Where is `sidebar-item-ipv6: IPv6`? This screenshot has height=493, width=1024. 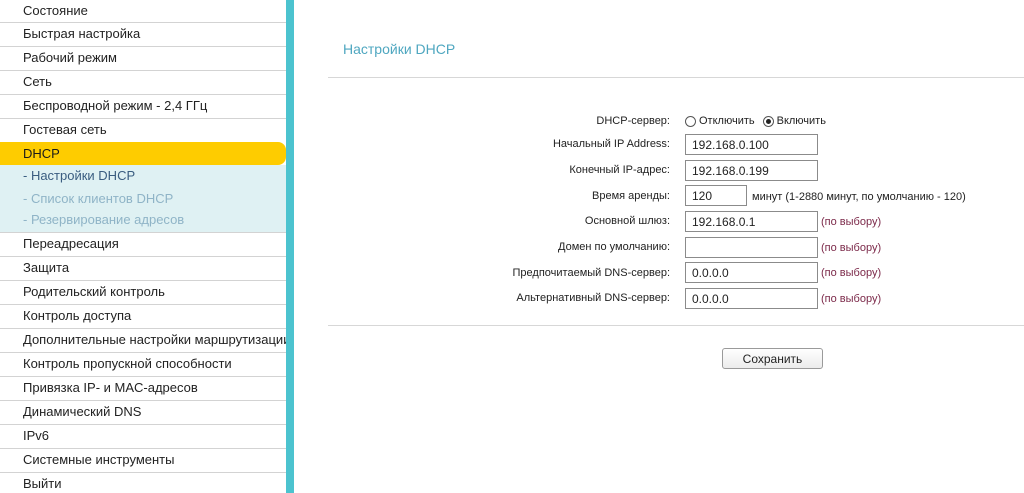 sidebar-item-ipv6: IPv6 is located at coordinates (143, 435).